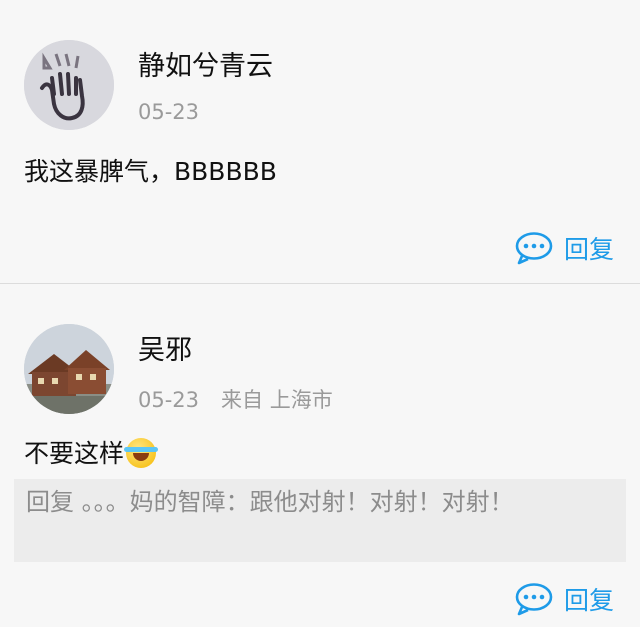 The height and width of the screenshot is (627, 640). I want to click on comment-text: 不要这样, so click(91, 452).